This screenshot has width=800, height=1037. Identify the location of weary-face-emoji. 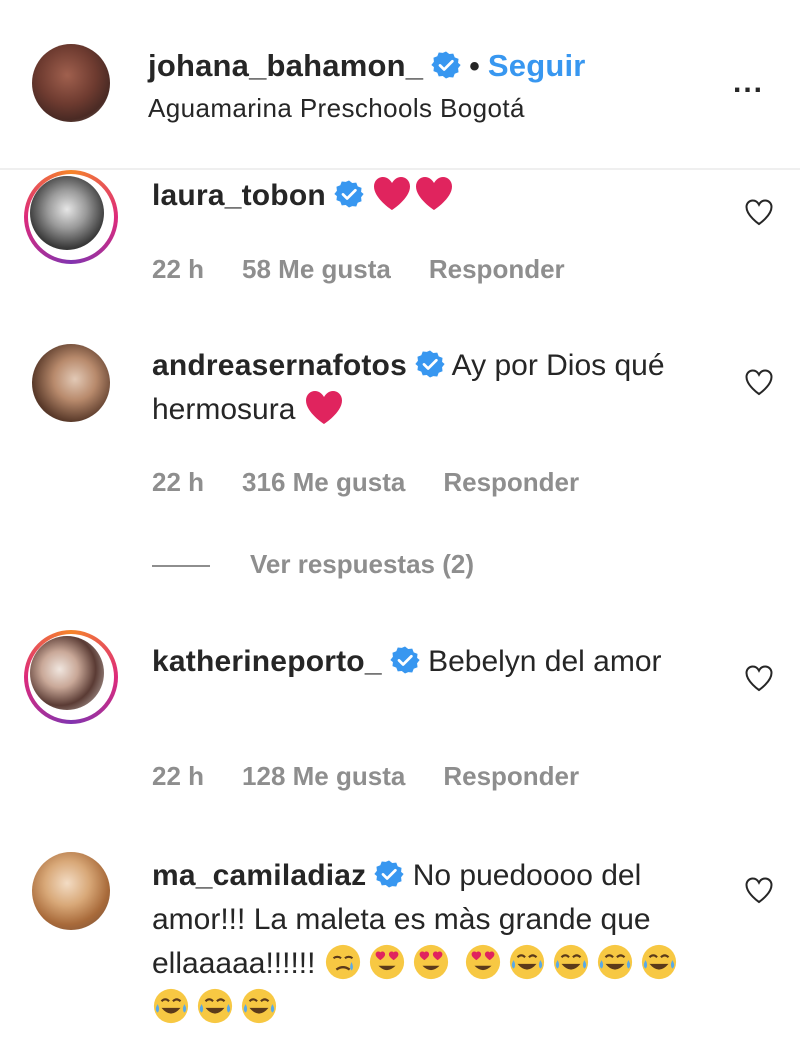
(342, 962).